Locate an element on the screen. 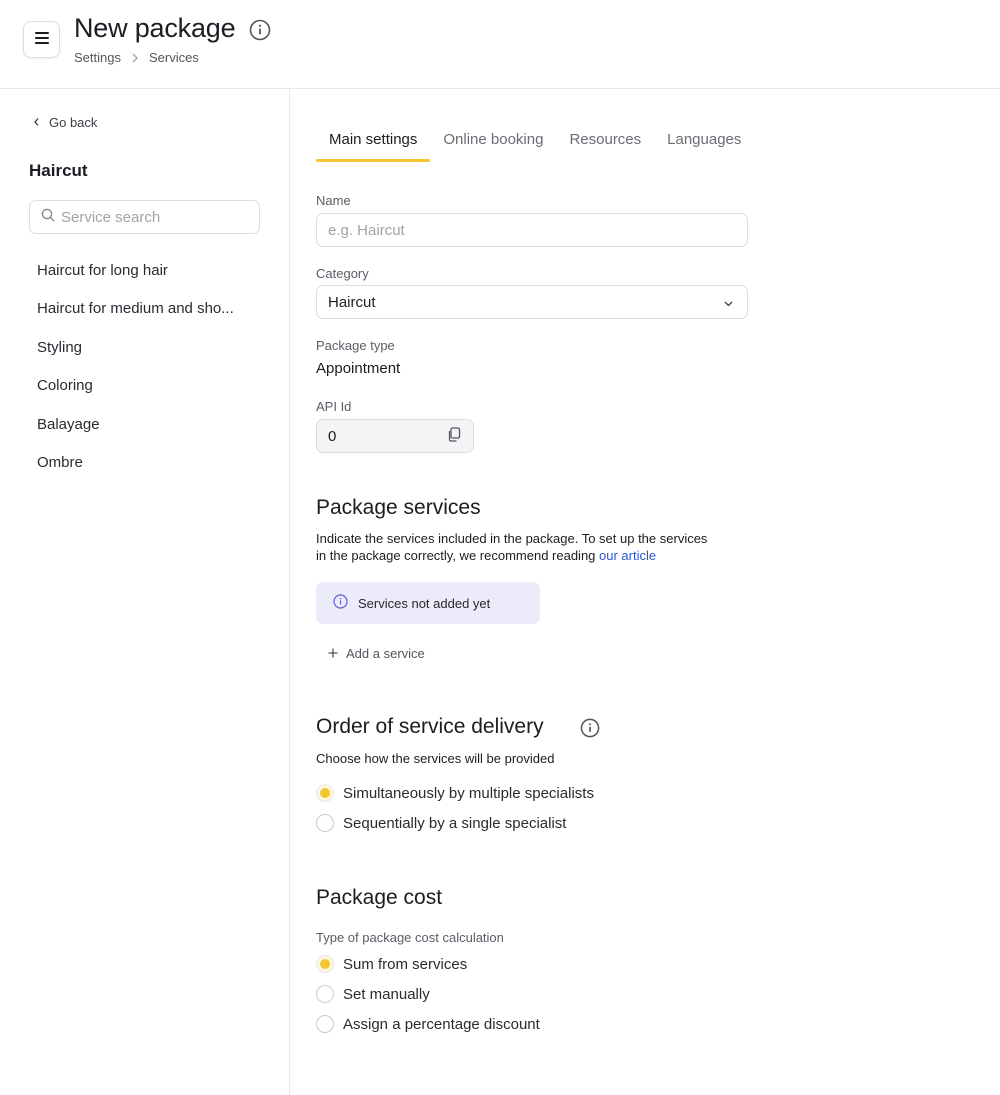  search-icon is located at coordinates (48, 217).